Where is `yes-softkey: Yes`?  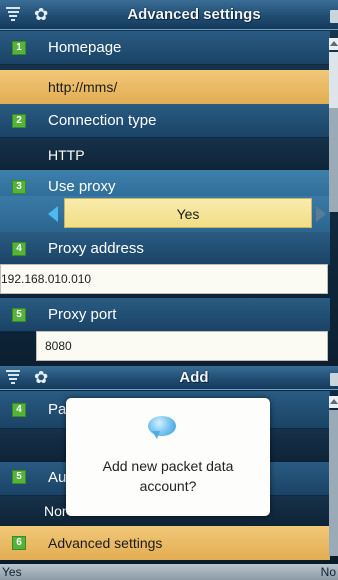
yes-softkey: Yes is located at coordinates (12, 572).